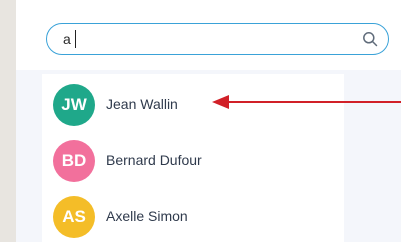 This screenshot has width=401, height=242. I want to click on contact-name: Bernard Dufour, so click(154, 160).